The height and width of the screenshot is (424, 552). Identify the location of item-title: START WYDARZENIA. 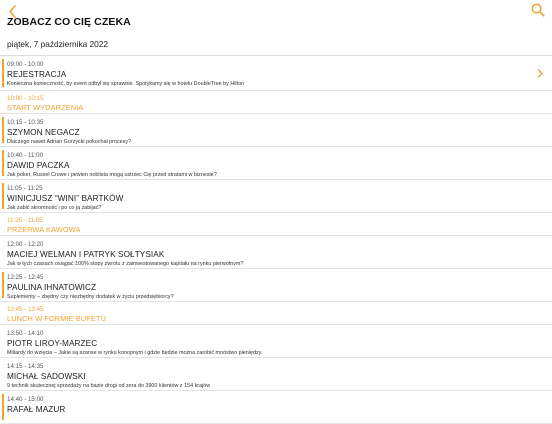
(45, 107).